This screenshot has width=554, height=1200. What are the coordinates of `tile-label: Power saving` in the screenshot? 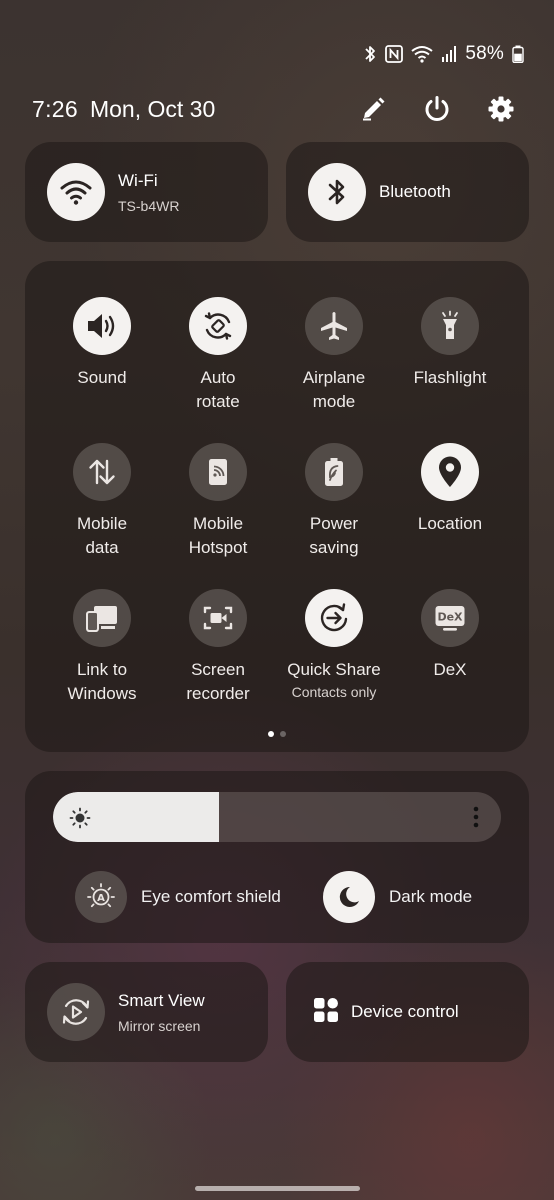 It's located at (334, 535).